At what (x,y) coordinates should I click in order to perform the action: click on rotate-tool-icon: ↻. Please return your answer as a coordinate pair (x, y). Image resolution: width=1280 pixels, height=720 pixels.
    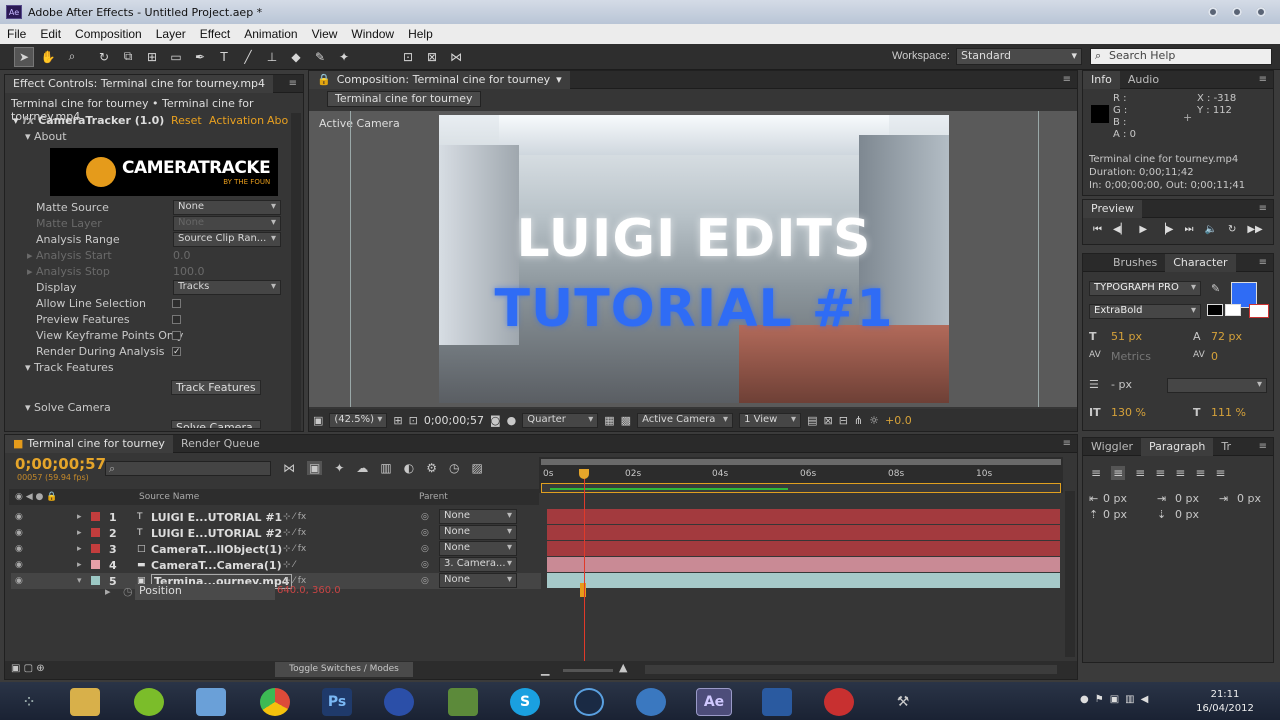
    Looking at the image, I should click on (104, 57).